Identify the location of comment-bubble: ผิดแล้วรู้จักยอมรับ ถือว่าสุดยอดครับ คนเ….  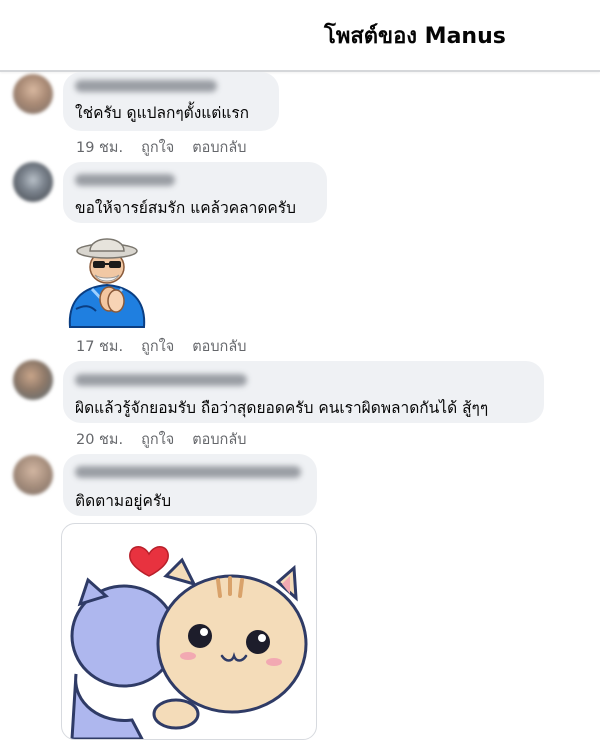
(303, 392).